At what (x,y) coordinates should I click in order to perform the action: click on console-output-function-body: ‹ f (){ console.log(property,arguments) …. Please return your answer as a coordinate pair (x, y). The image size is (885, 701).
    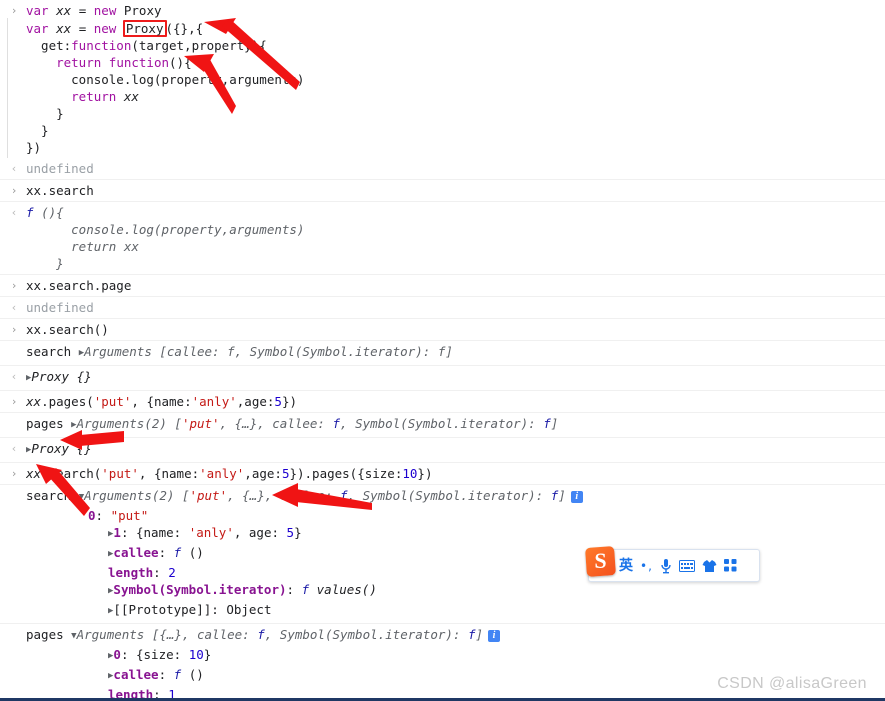
    Looking at the image, I should click on (442, 238).